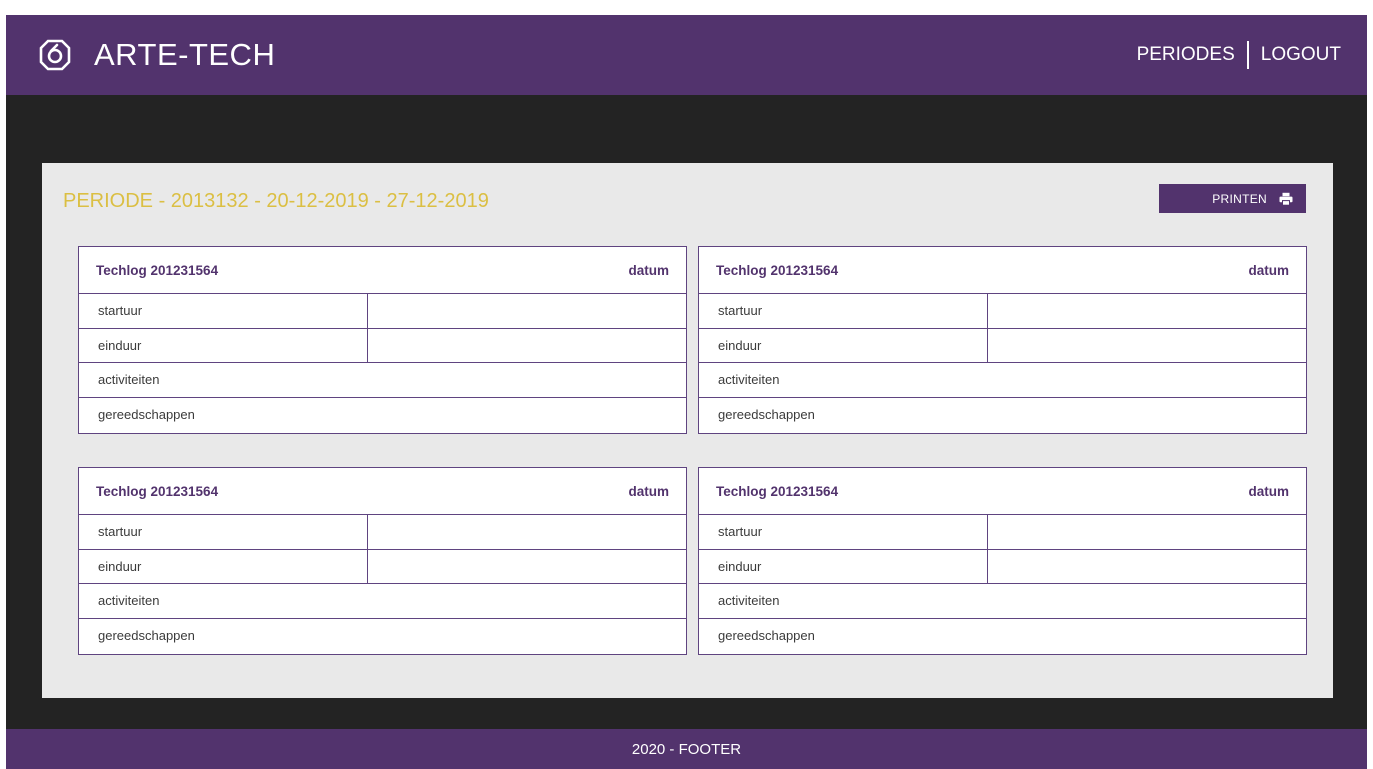 Image resolution: width=1373 pixels, height=769 pixels. I want to click on printer-icon, so click(1286, 199).